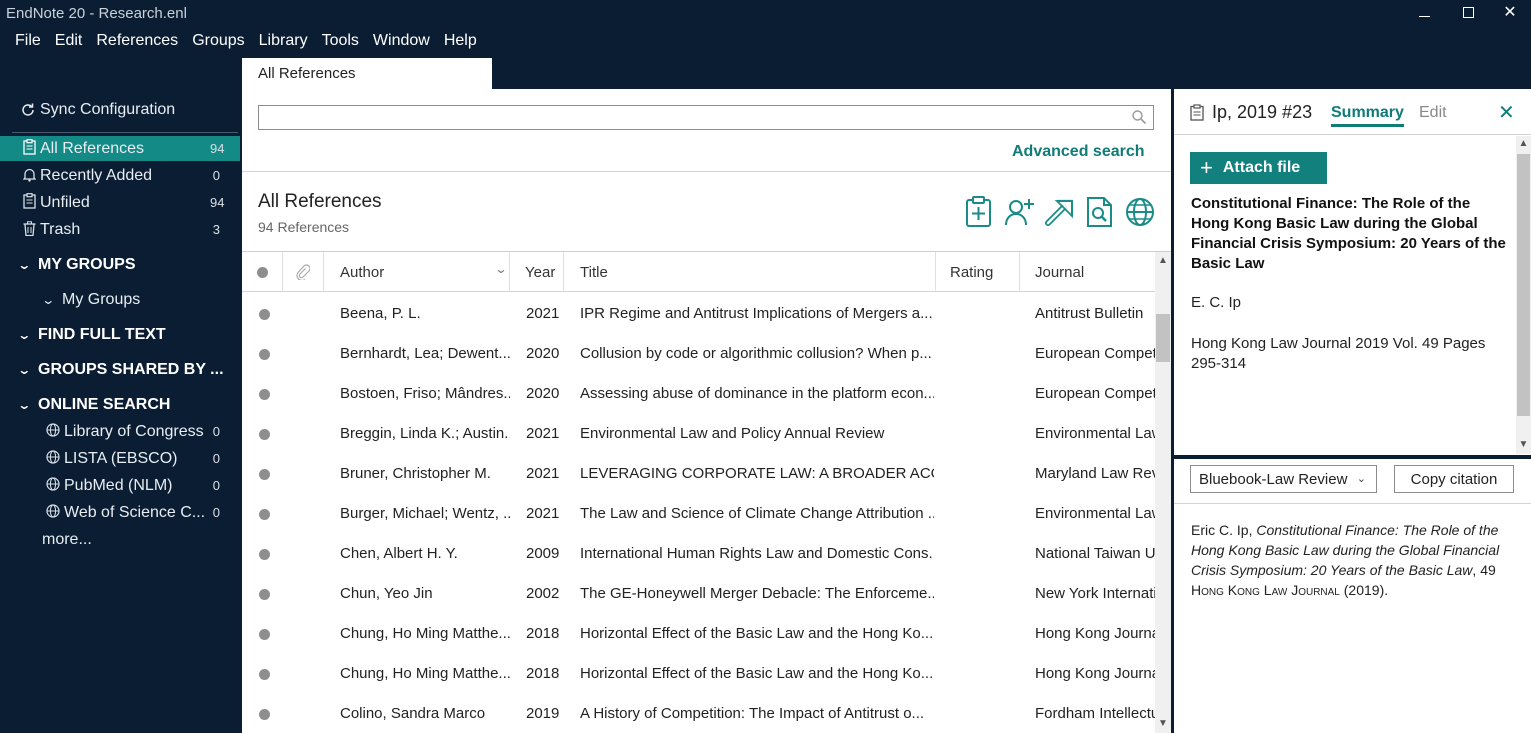 The height and width of the screenshot is (733, 1531). What do you see at coordinates (97, 110) in the screenshot?
I see `sync-configuration: Sync Configuration` at bounding box center [97, 110].